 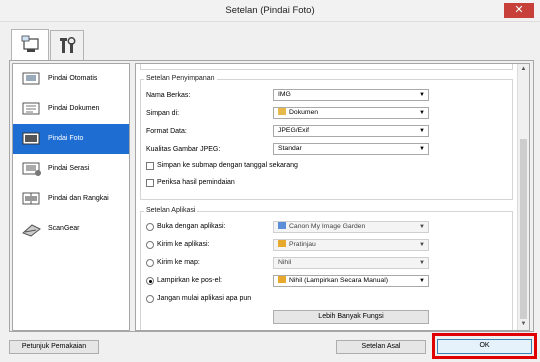 I want to click on close-button: ✕, so click(x=519, y=10).